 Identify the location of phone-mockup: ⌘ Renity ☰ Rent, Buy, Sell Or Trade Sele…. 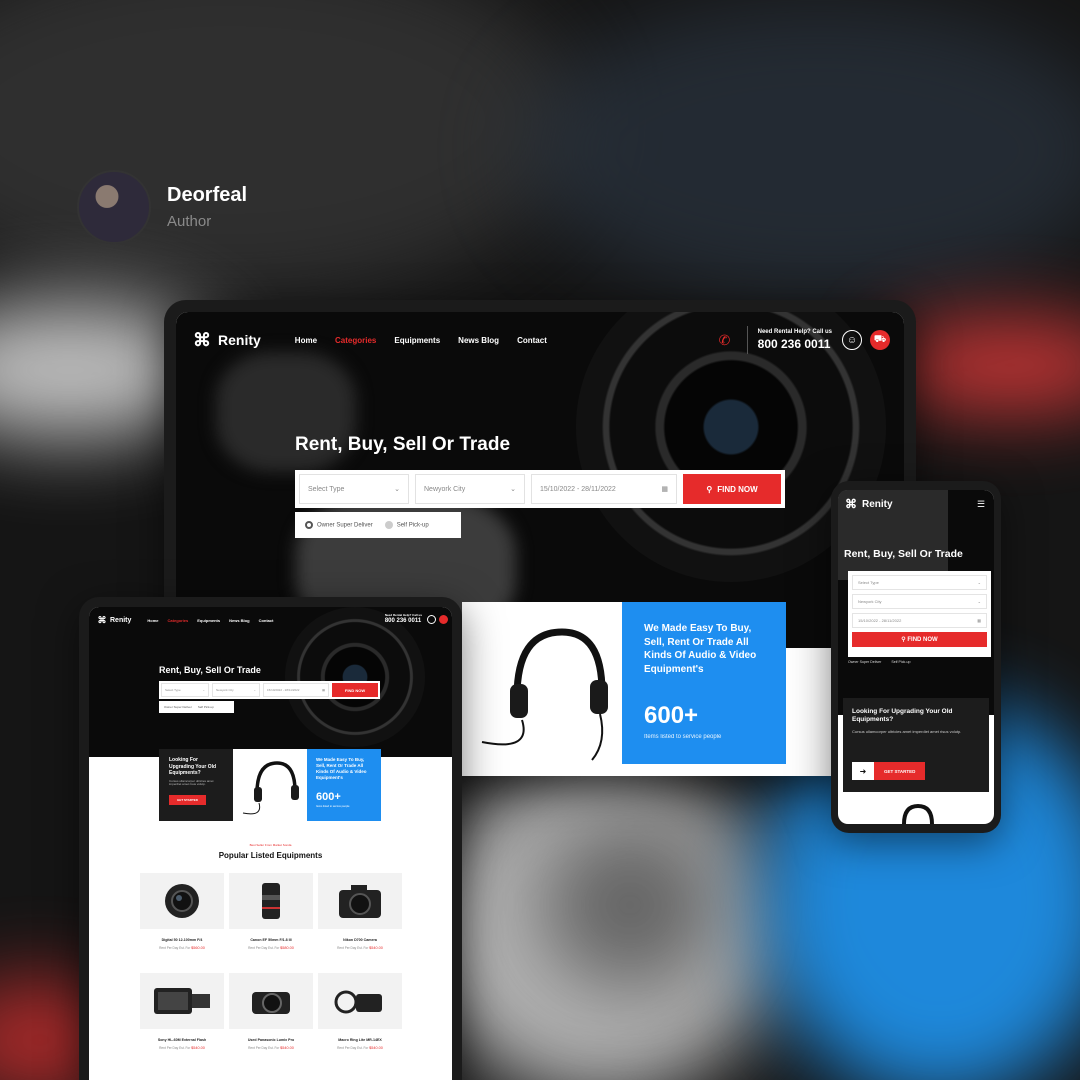
(916, 657).